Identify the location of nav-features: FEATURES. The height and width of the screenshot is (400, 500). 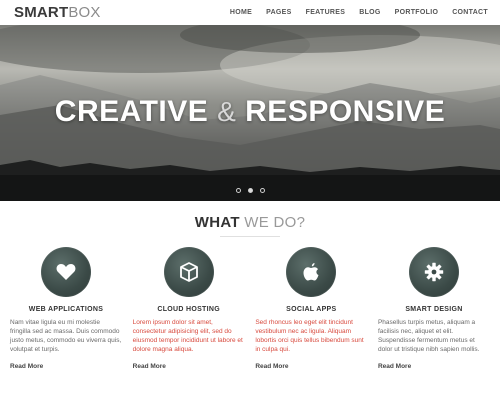
(326, 12).